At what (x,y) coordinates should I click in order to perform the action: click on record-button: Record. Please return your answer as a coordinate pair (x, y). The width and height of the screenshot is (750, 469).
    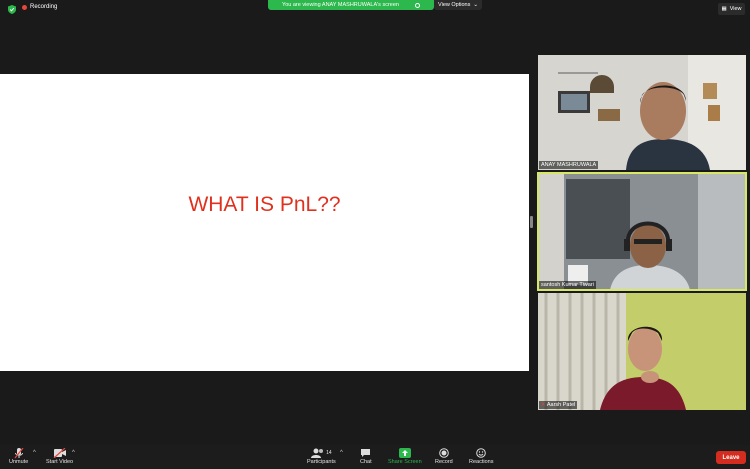
    Looking at the image, I should click on (444, 456).